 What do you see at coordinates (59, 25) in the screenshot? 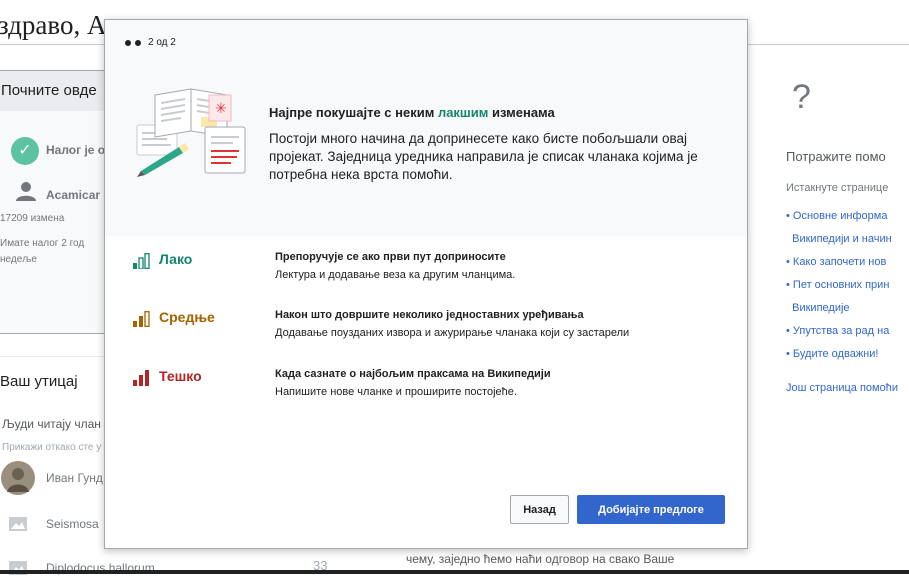
I see `greeting-heading: здраво, Ac` at bounding box center [59, 25].